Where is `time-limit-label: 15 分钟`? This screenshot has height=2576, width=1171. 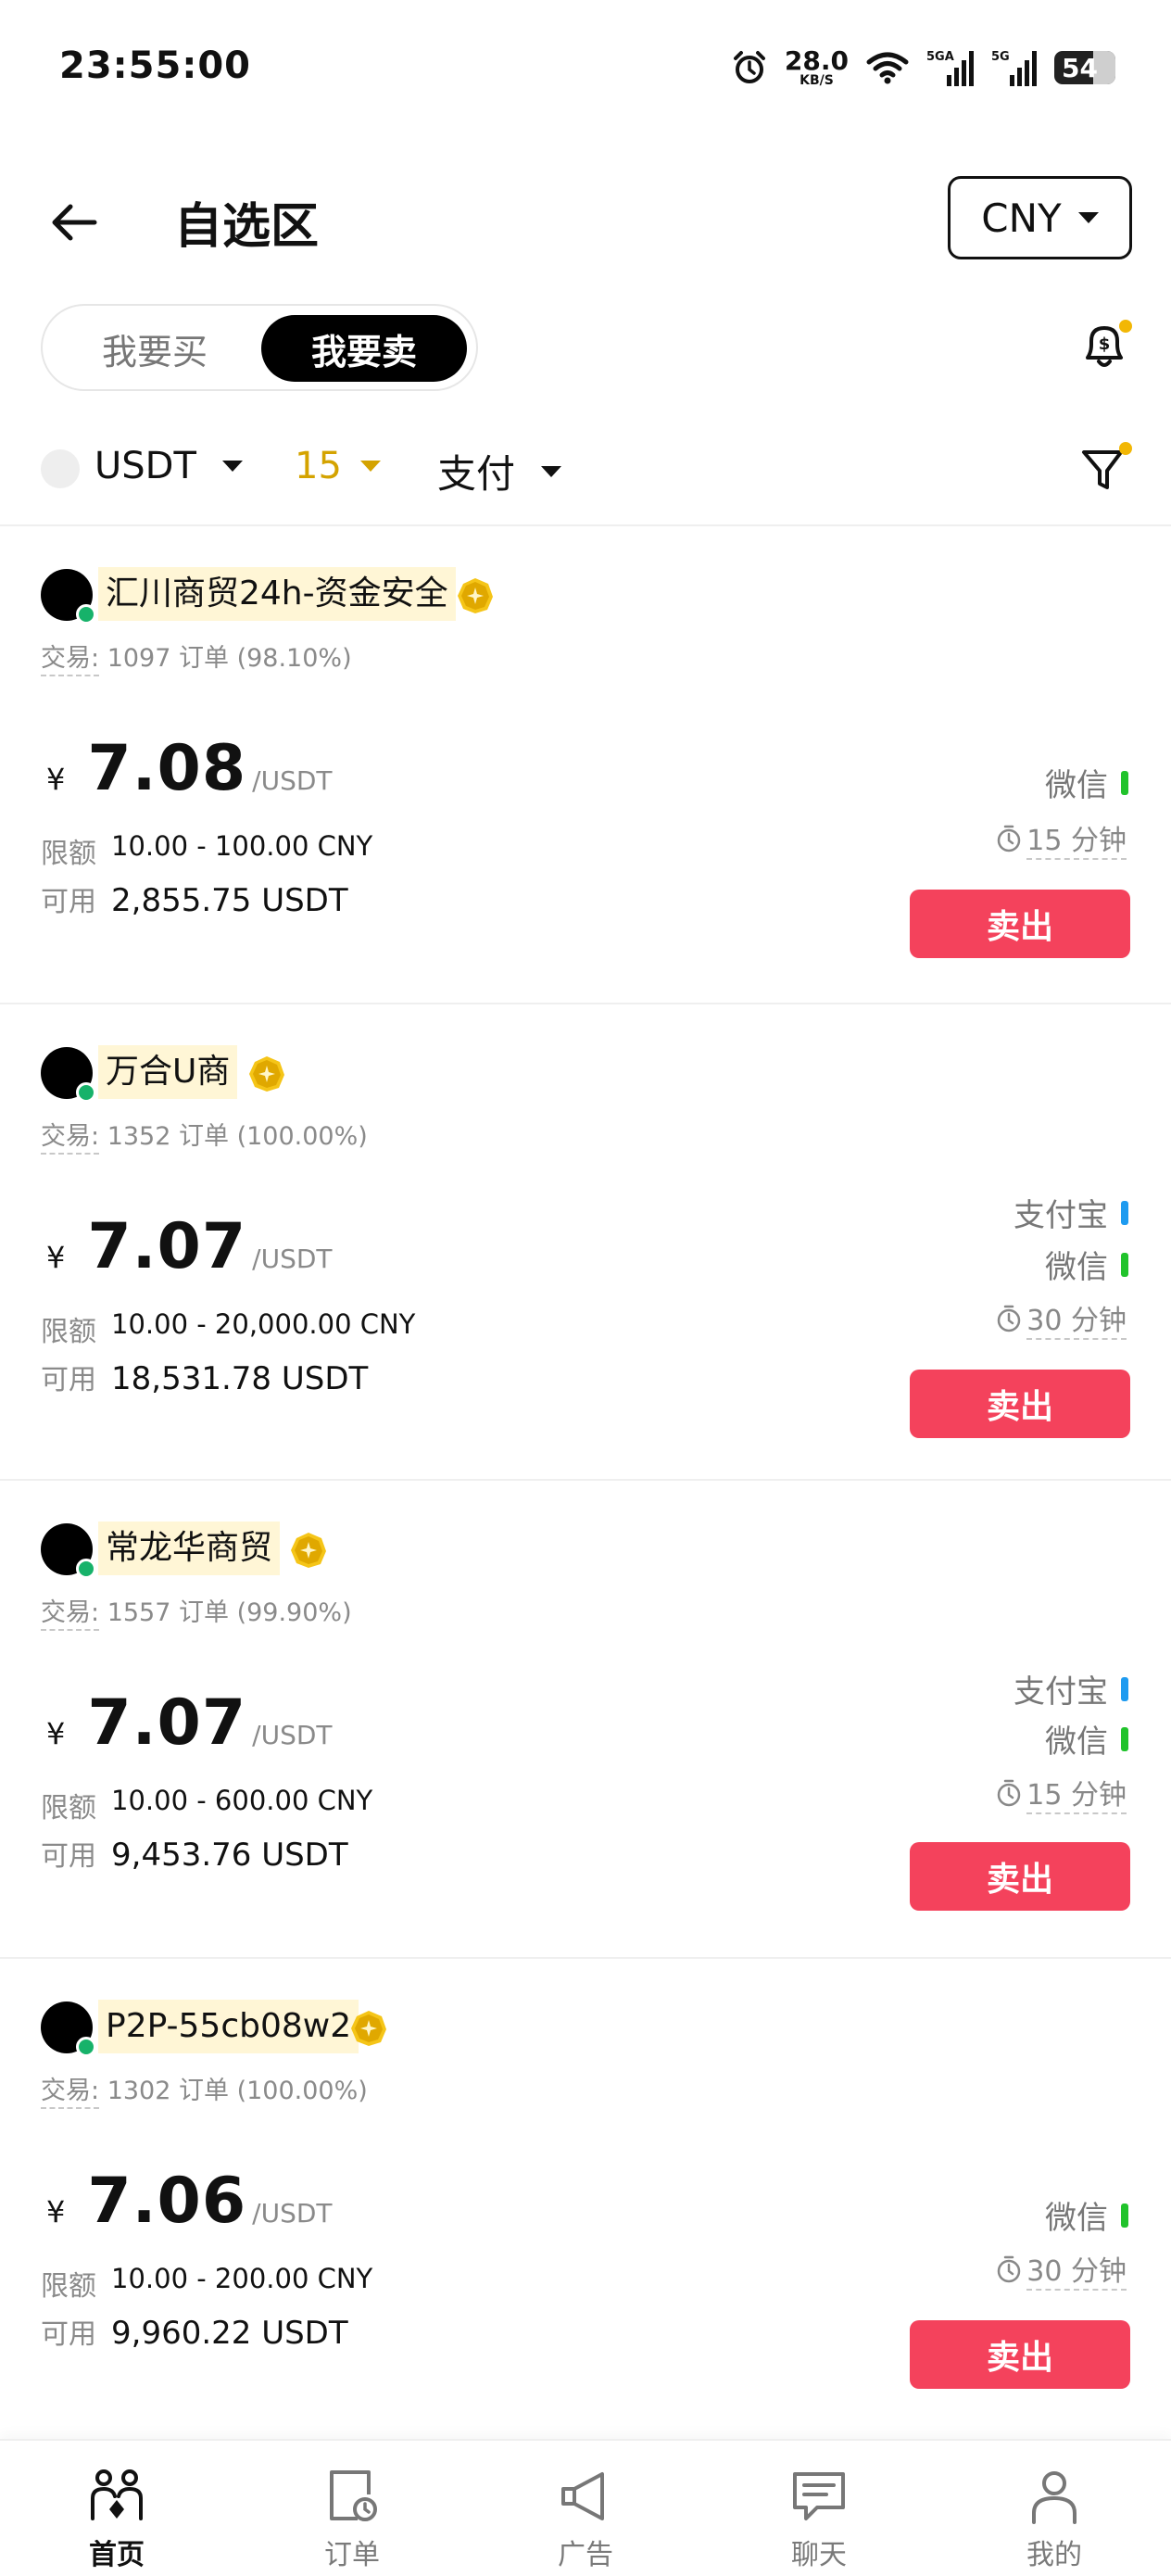
time-limit-label: 15 分钟 is located at coordinates (1077, 1793).